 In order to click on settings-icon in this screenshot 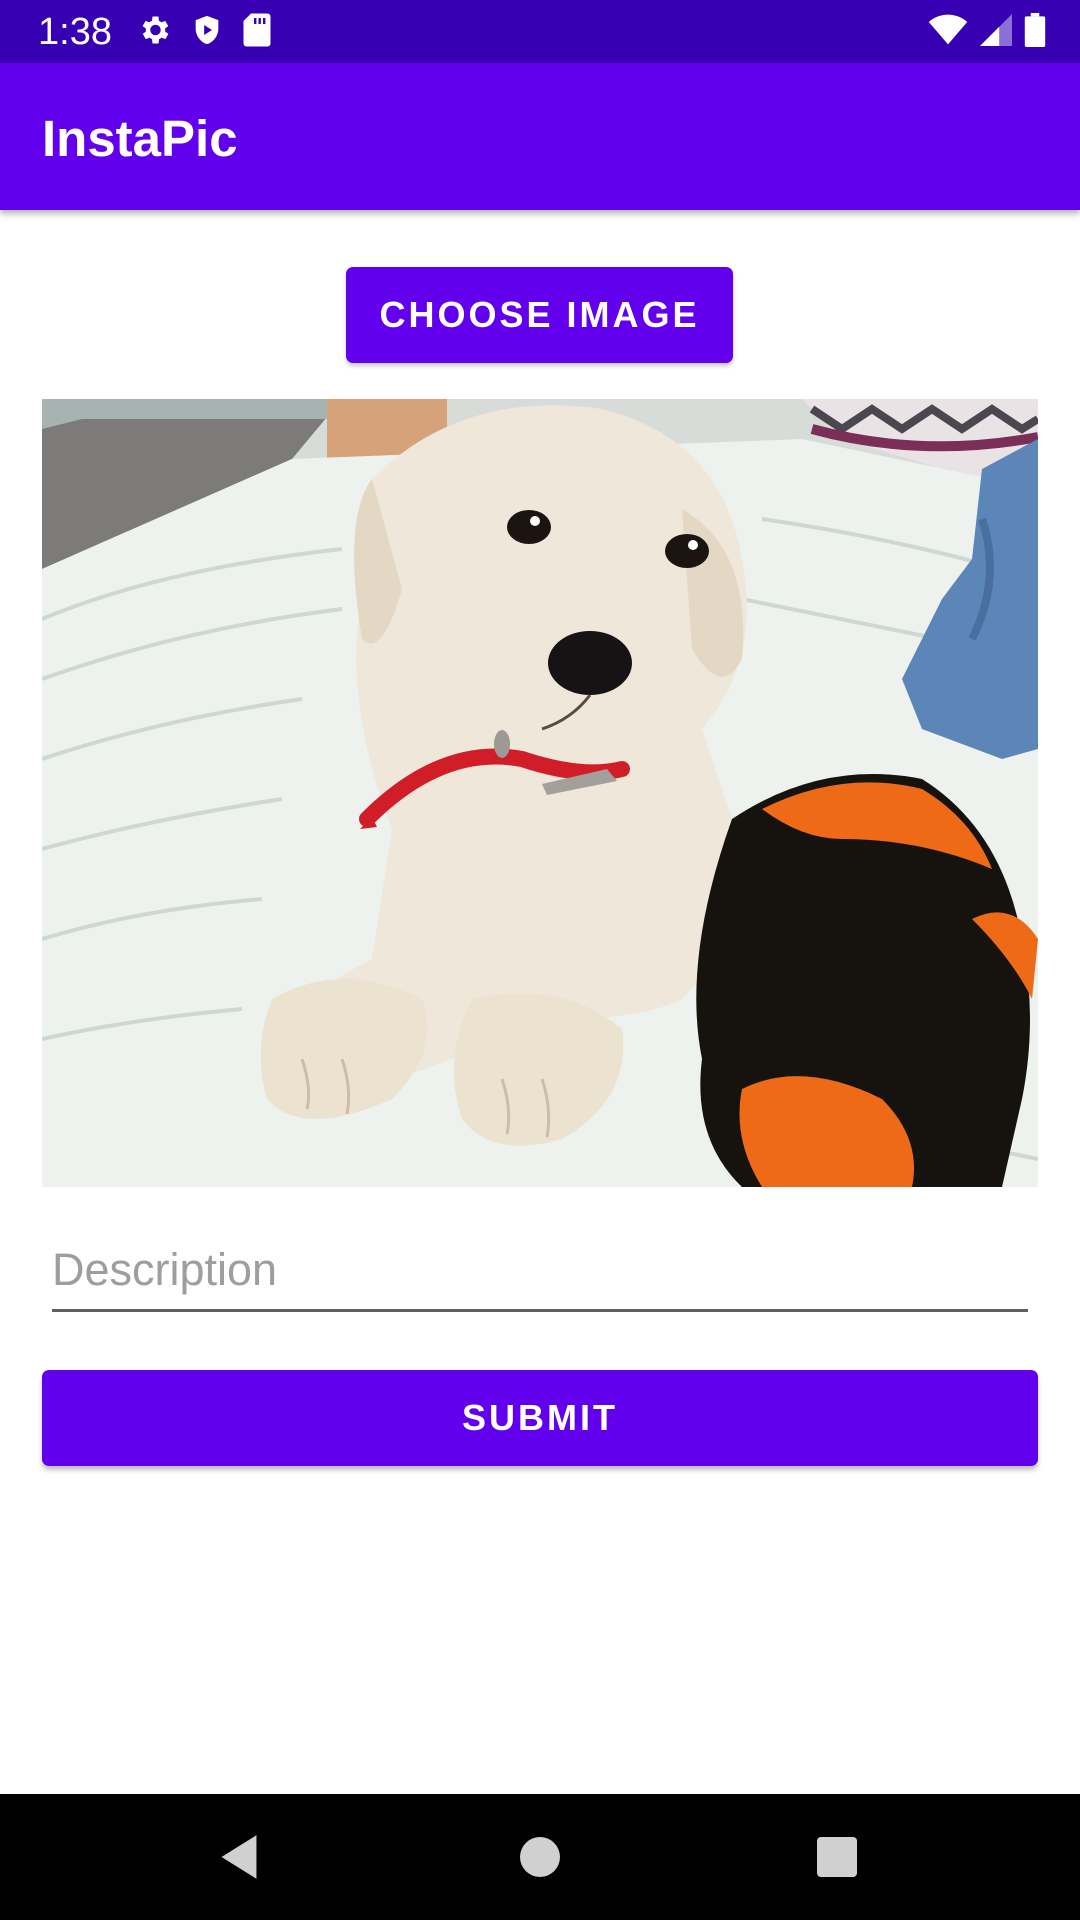, I will do `click(154, 32)`.